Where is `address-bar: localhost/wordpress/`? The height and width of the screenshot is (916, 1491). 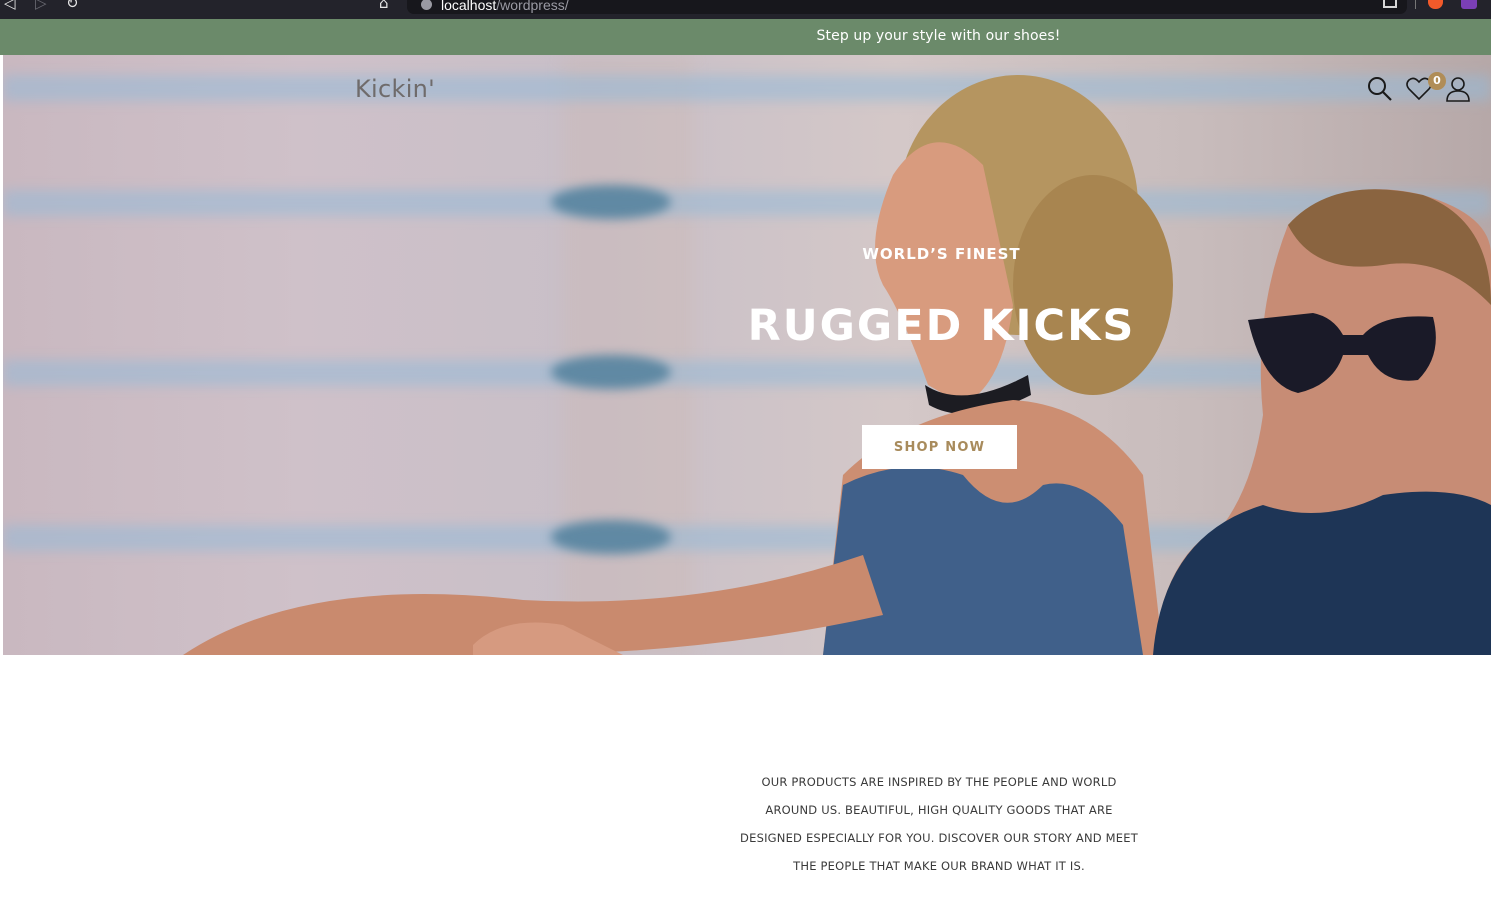
address-bar: localhost/wordpress/ is located at coordinates (907, 7).